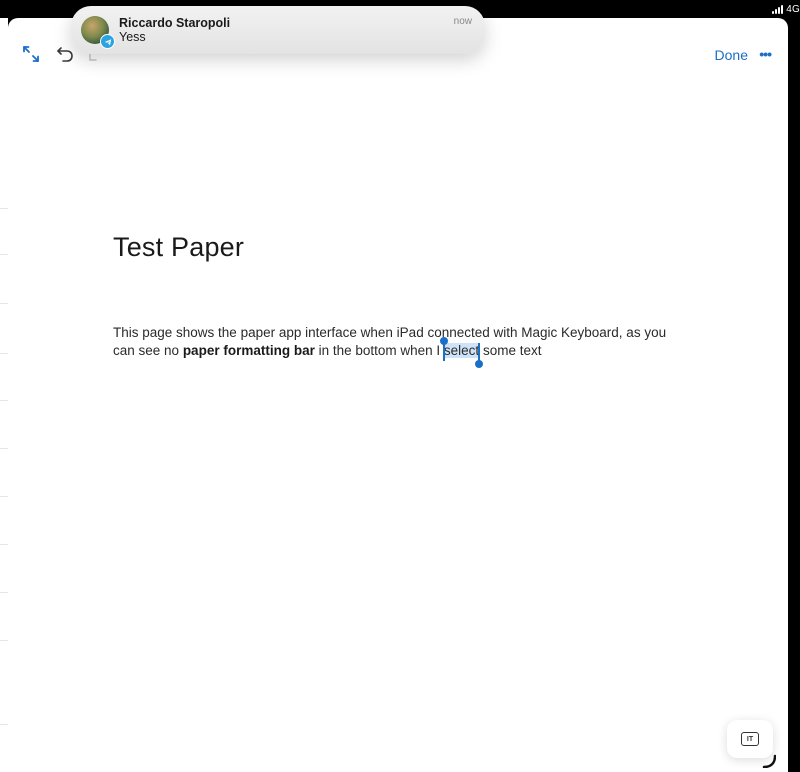 The width and height of the screenshot is (800, 772). I want to click on cellular-signal-icon, so click(778, 9).